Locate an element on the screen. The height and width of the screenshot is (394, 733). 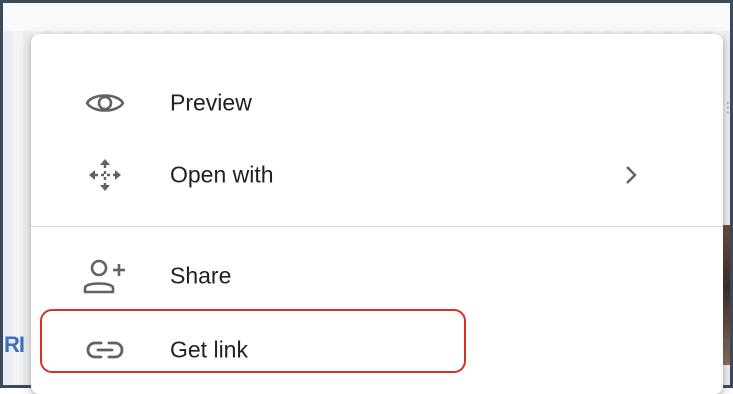
menu-divider is located at coordinates (377, 226).